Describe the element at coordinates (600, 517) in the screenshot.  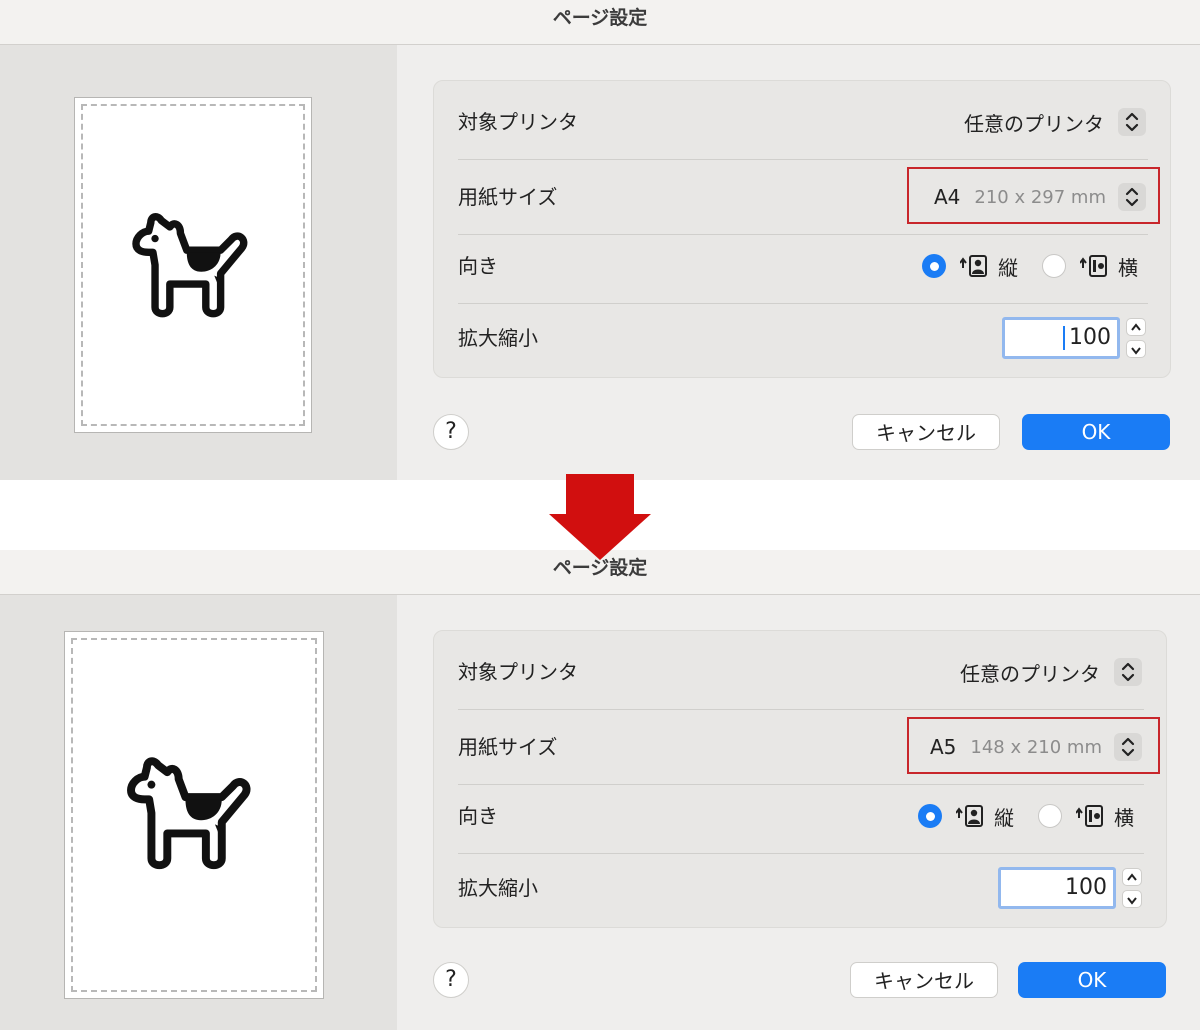
I see `down-arrow-icon` at that location.